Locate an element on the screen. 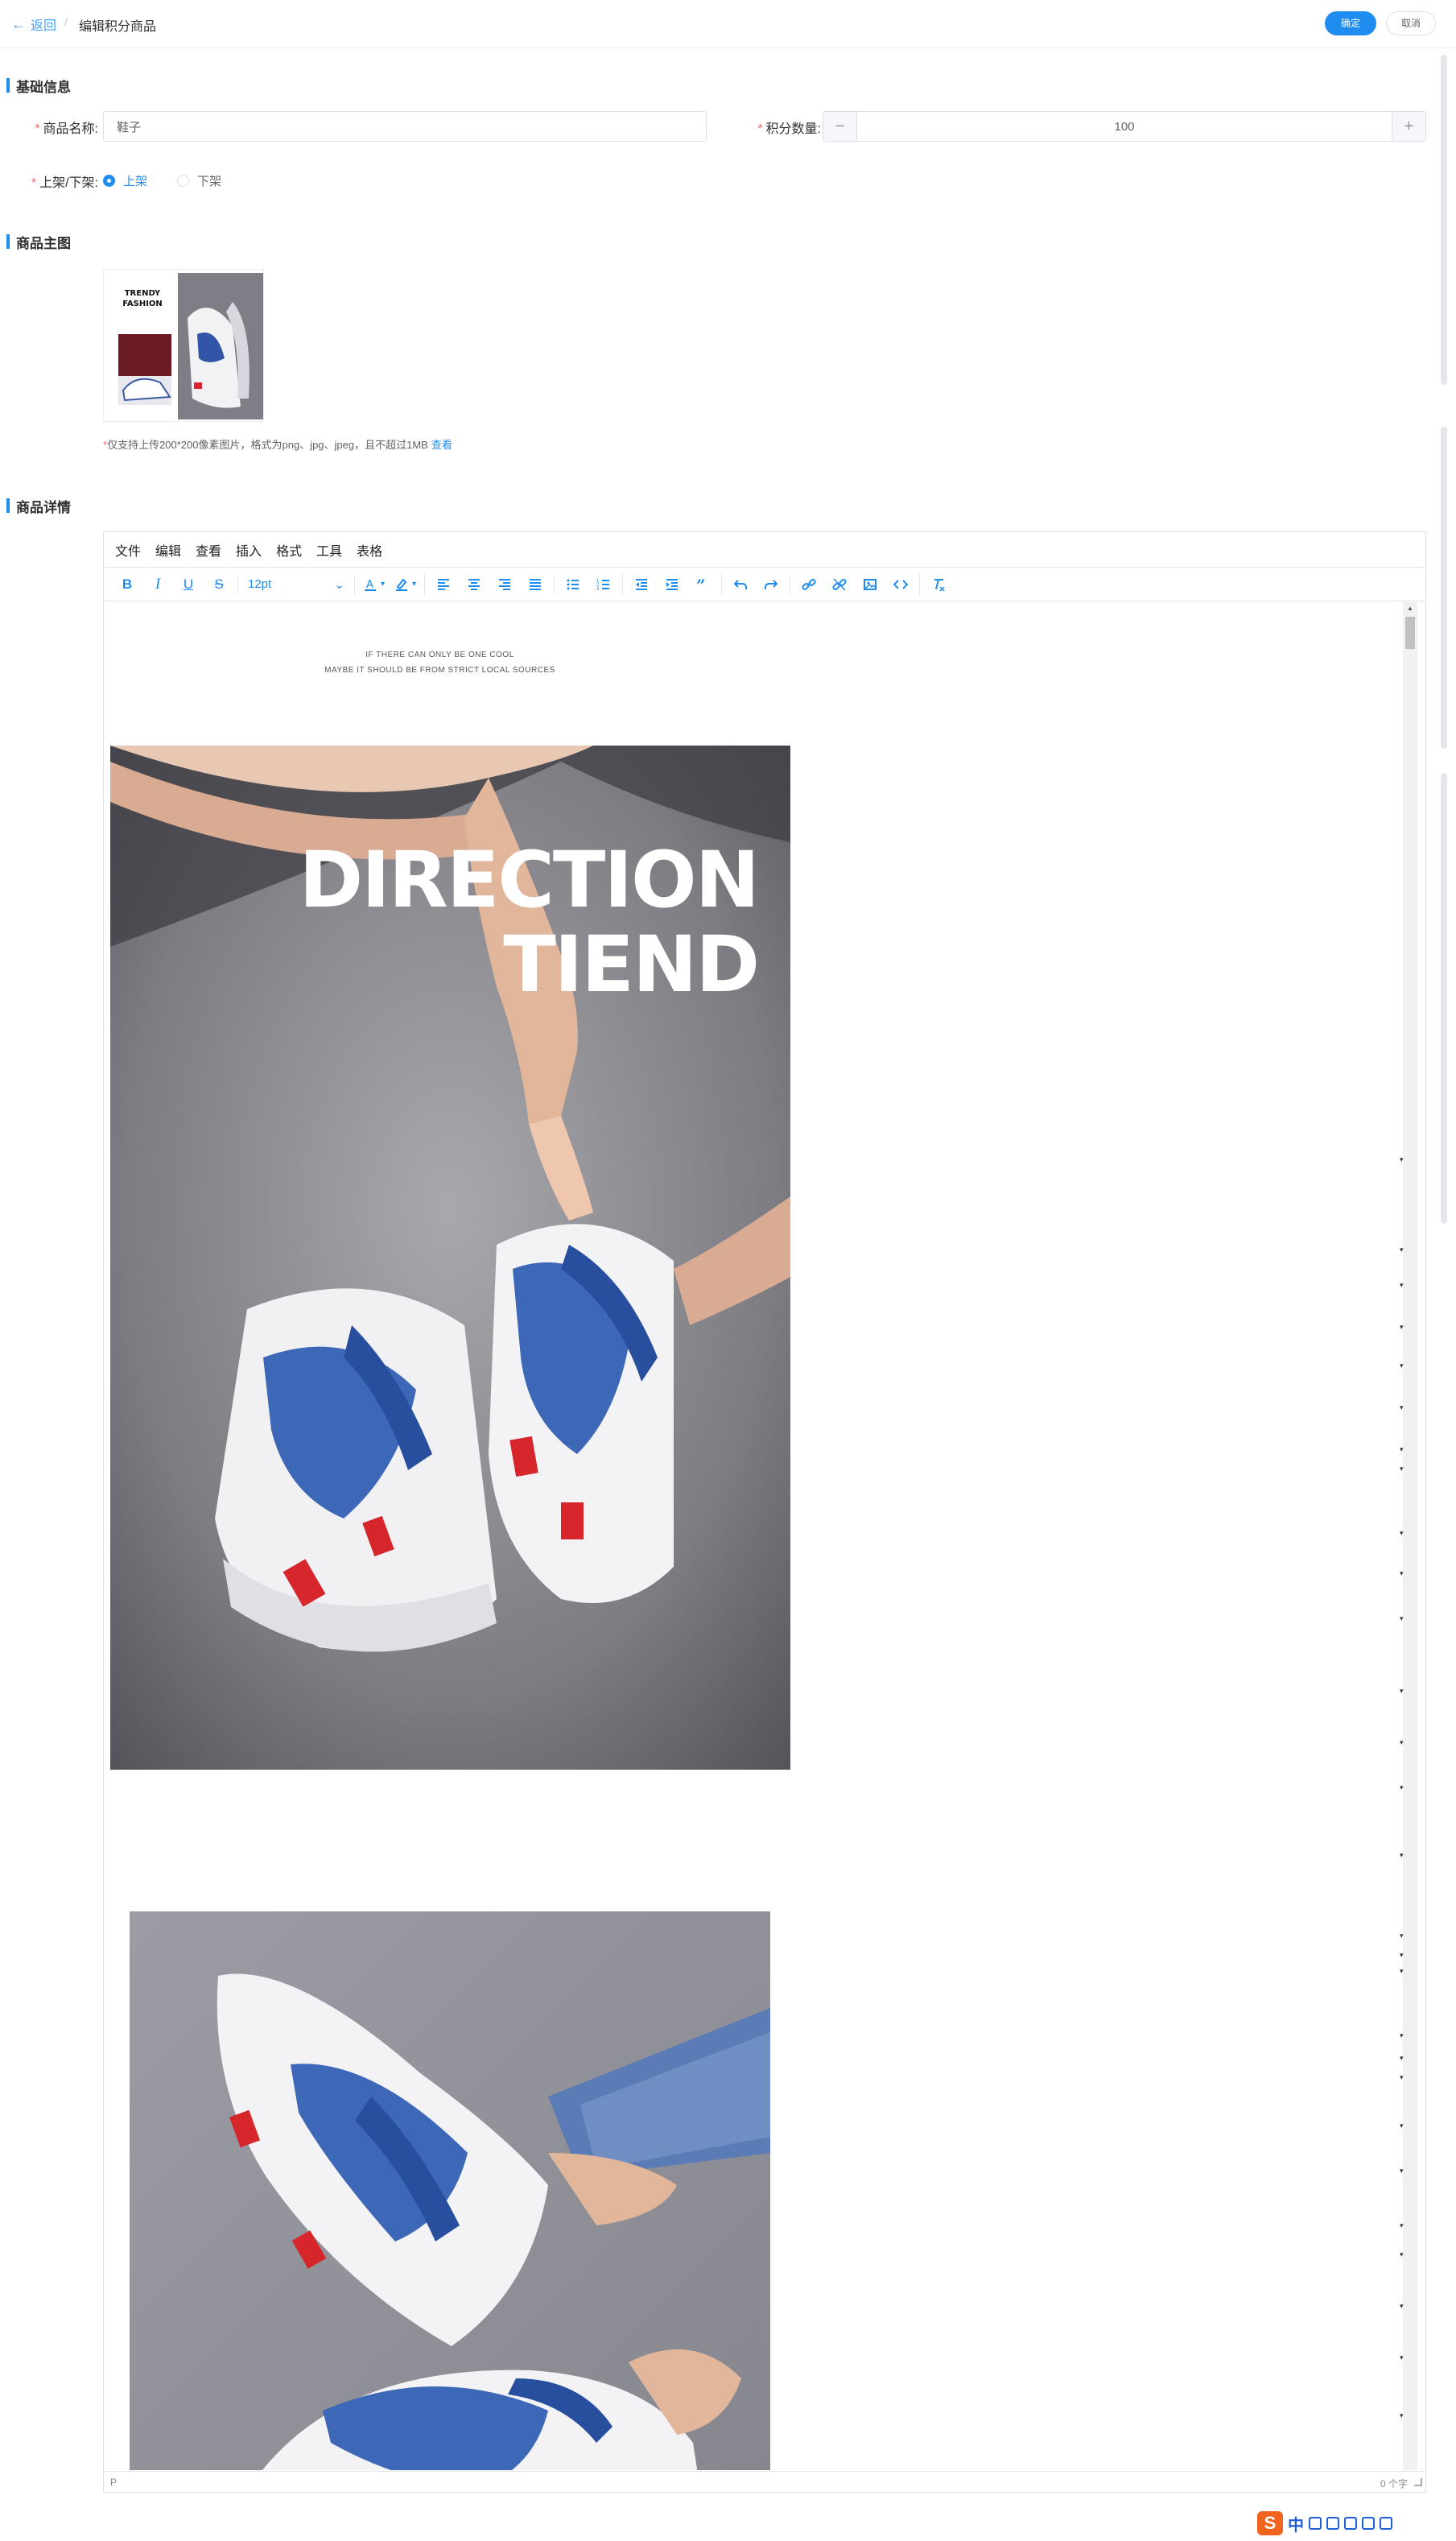 The image size is (1456, 2541). radio-on-shelf: 上架 is located at coordinates (125, 180).